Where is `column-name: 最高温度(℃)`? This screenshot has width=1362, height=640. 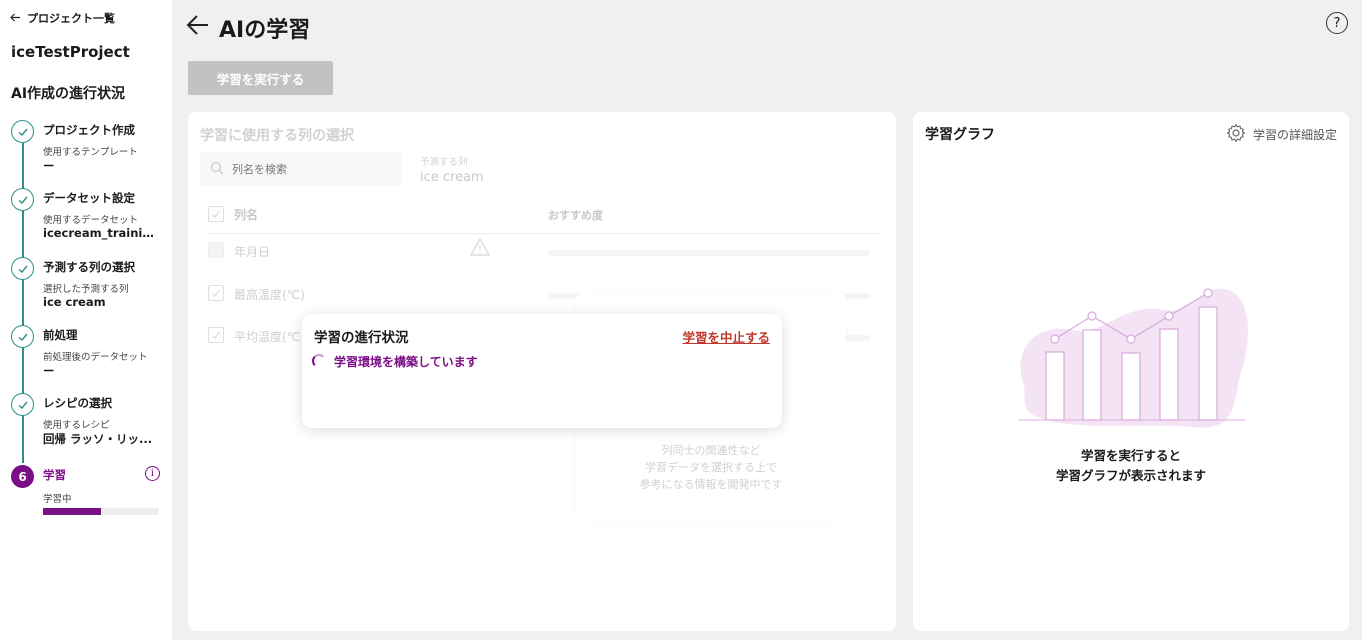
column-name: 最高温度(℃) is located at coordinates (269, 295).